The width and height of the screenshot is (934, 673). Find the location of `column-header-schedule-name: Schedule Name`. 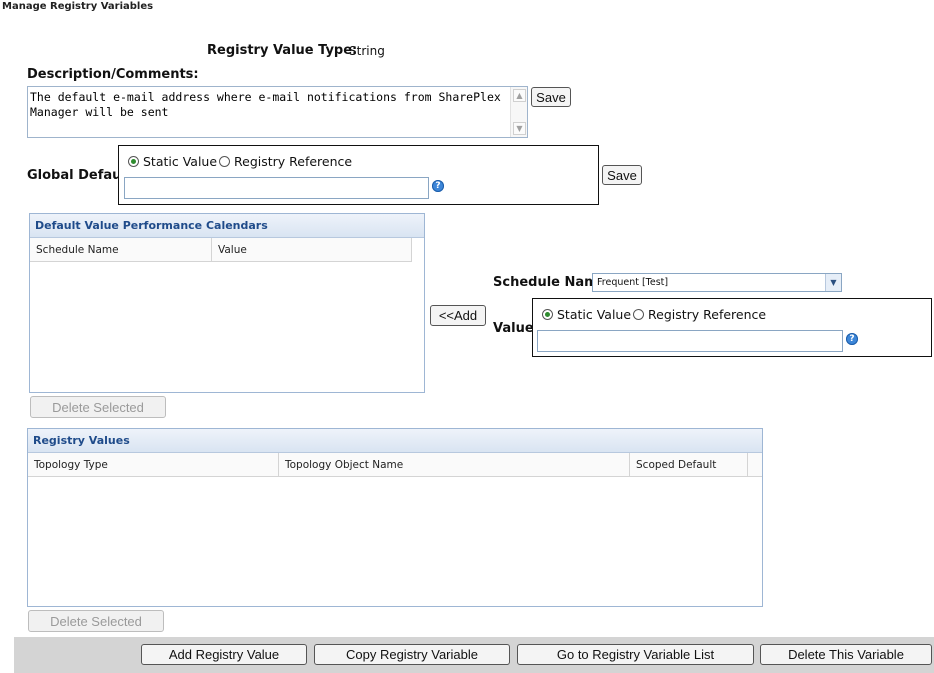

column-header-schedule-name: Schedule Name is located at coordinates (121, 249).